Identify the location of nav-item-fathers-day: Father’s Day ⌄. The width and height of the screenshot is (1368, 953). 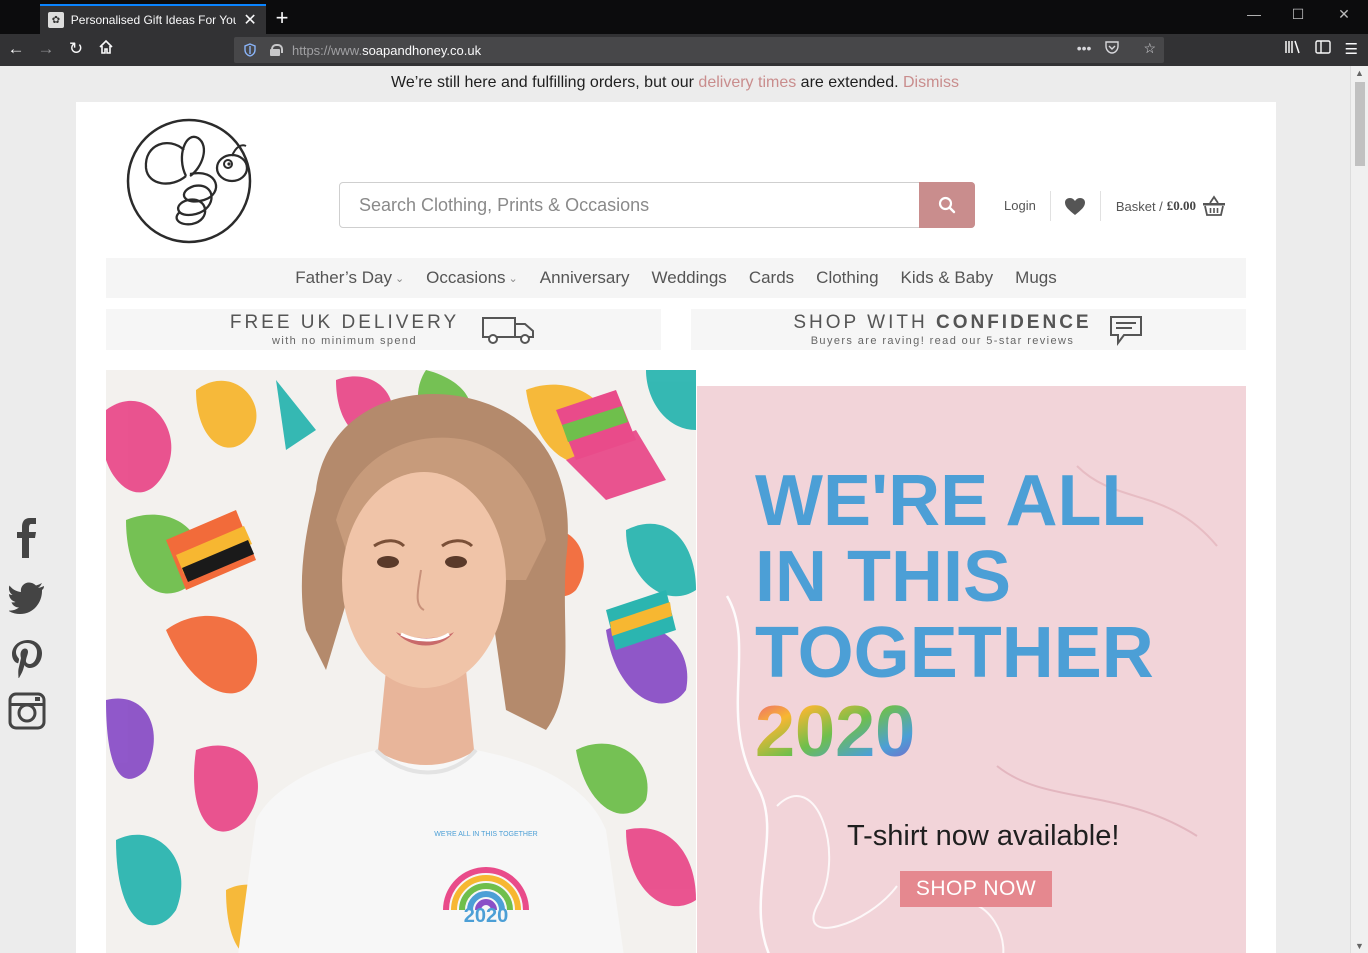
(349, 278).